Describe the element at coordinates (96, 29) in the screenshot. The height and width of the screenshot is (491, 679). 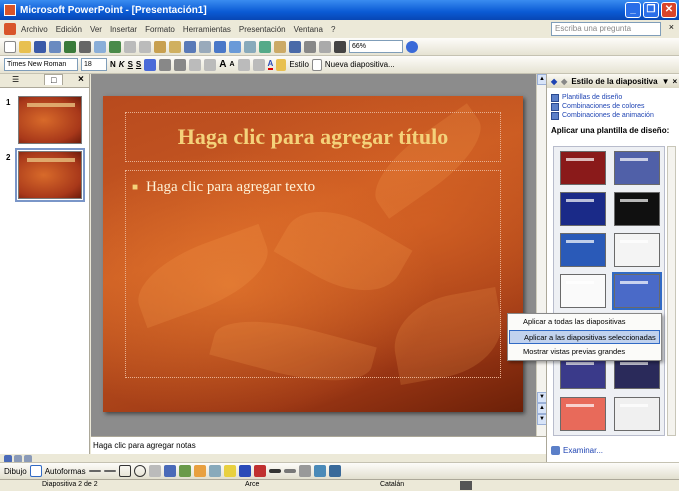
I see `menu-ver: Ver` at that location.